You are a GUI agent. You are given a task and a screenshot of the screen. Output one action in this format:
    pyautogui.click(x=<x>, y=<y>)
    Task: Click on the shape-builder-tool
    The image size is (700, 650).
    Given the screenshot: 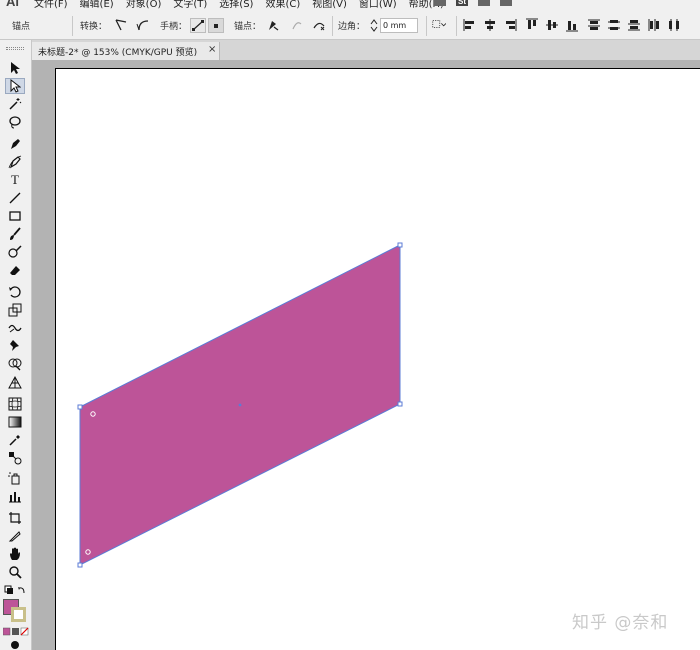 What is the action you would take?
    pyautogui.click(x=15, y=364)
    